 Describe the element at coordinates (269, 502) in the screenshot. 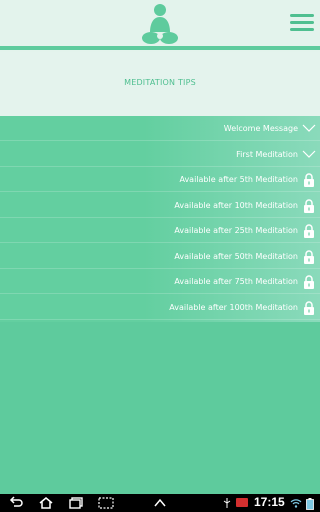

I see `status-time: 17:15` at that location.